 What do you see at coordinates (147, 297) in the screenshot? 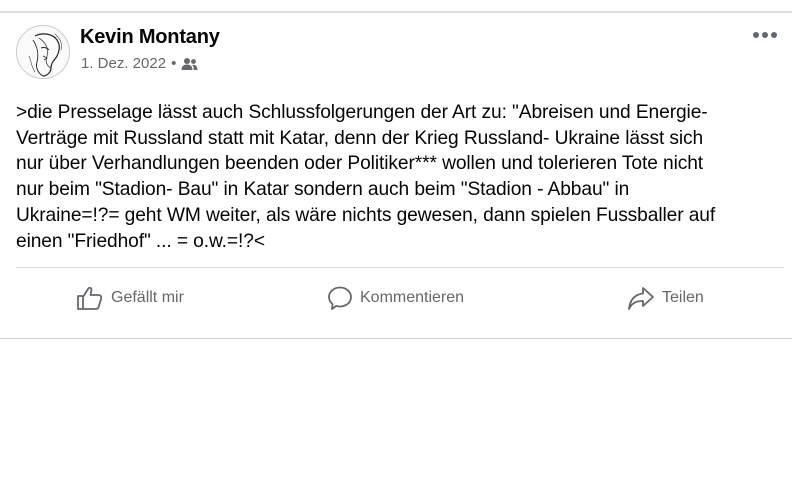
I see `like-label: Gefällt mir` at bounding box center [147, 297].